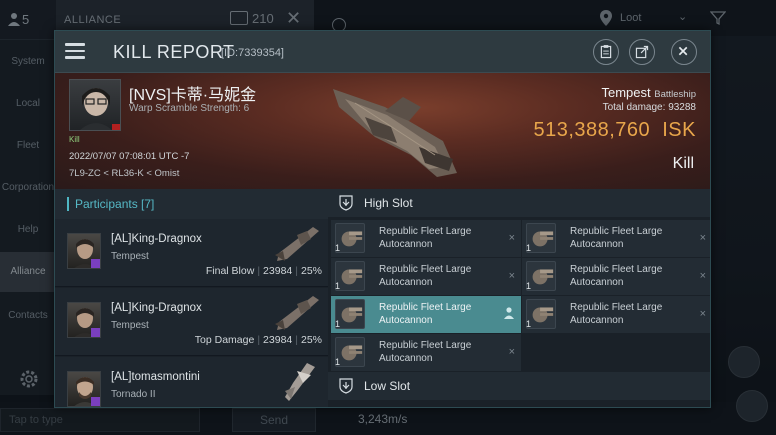 The width and height of the screenshot is (776, 435). Describe the element at coordinates (191, 204) in the screenshot. I see `participants-header: Participants [7]` at that location.